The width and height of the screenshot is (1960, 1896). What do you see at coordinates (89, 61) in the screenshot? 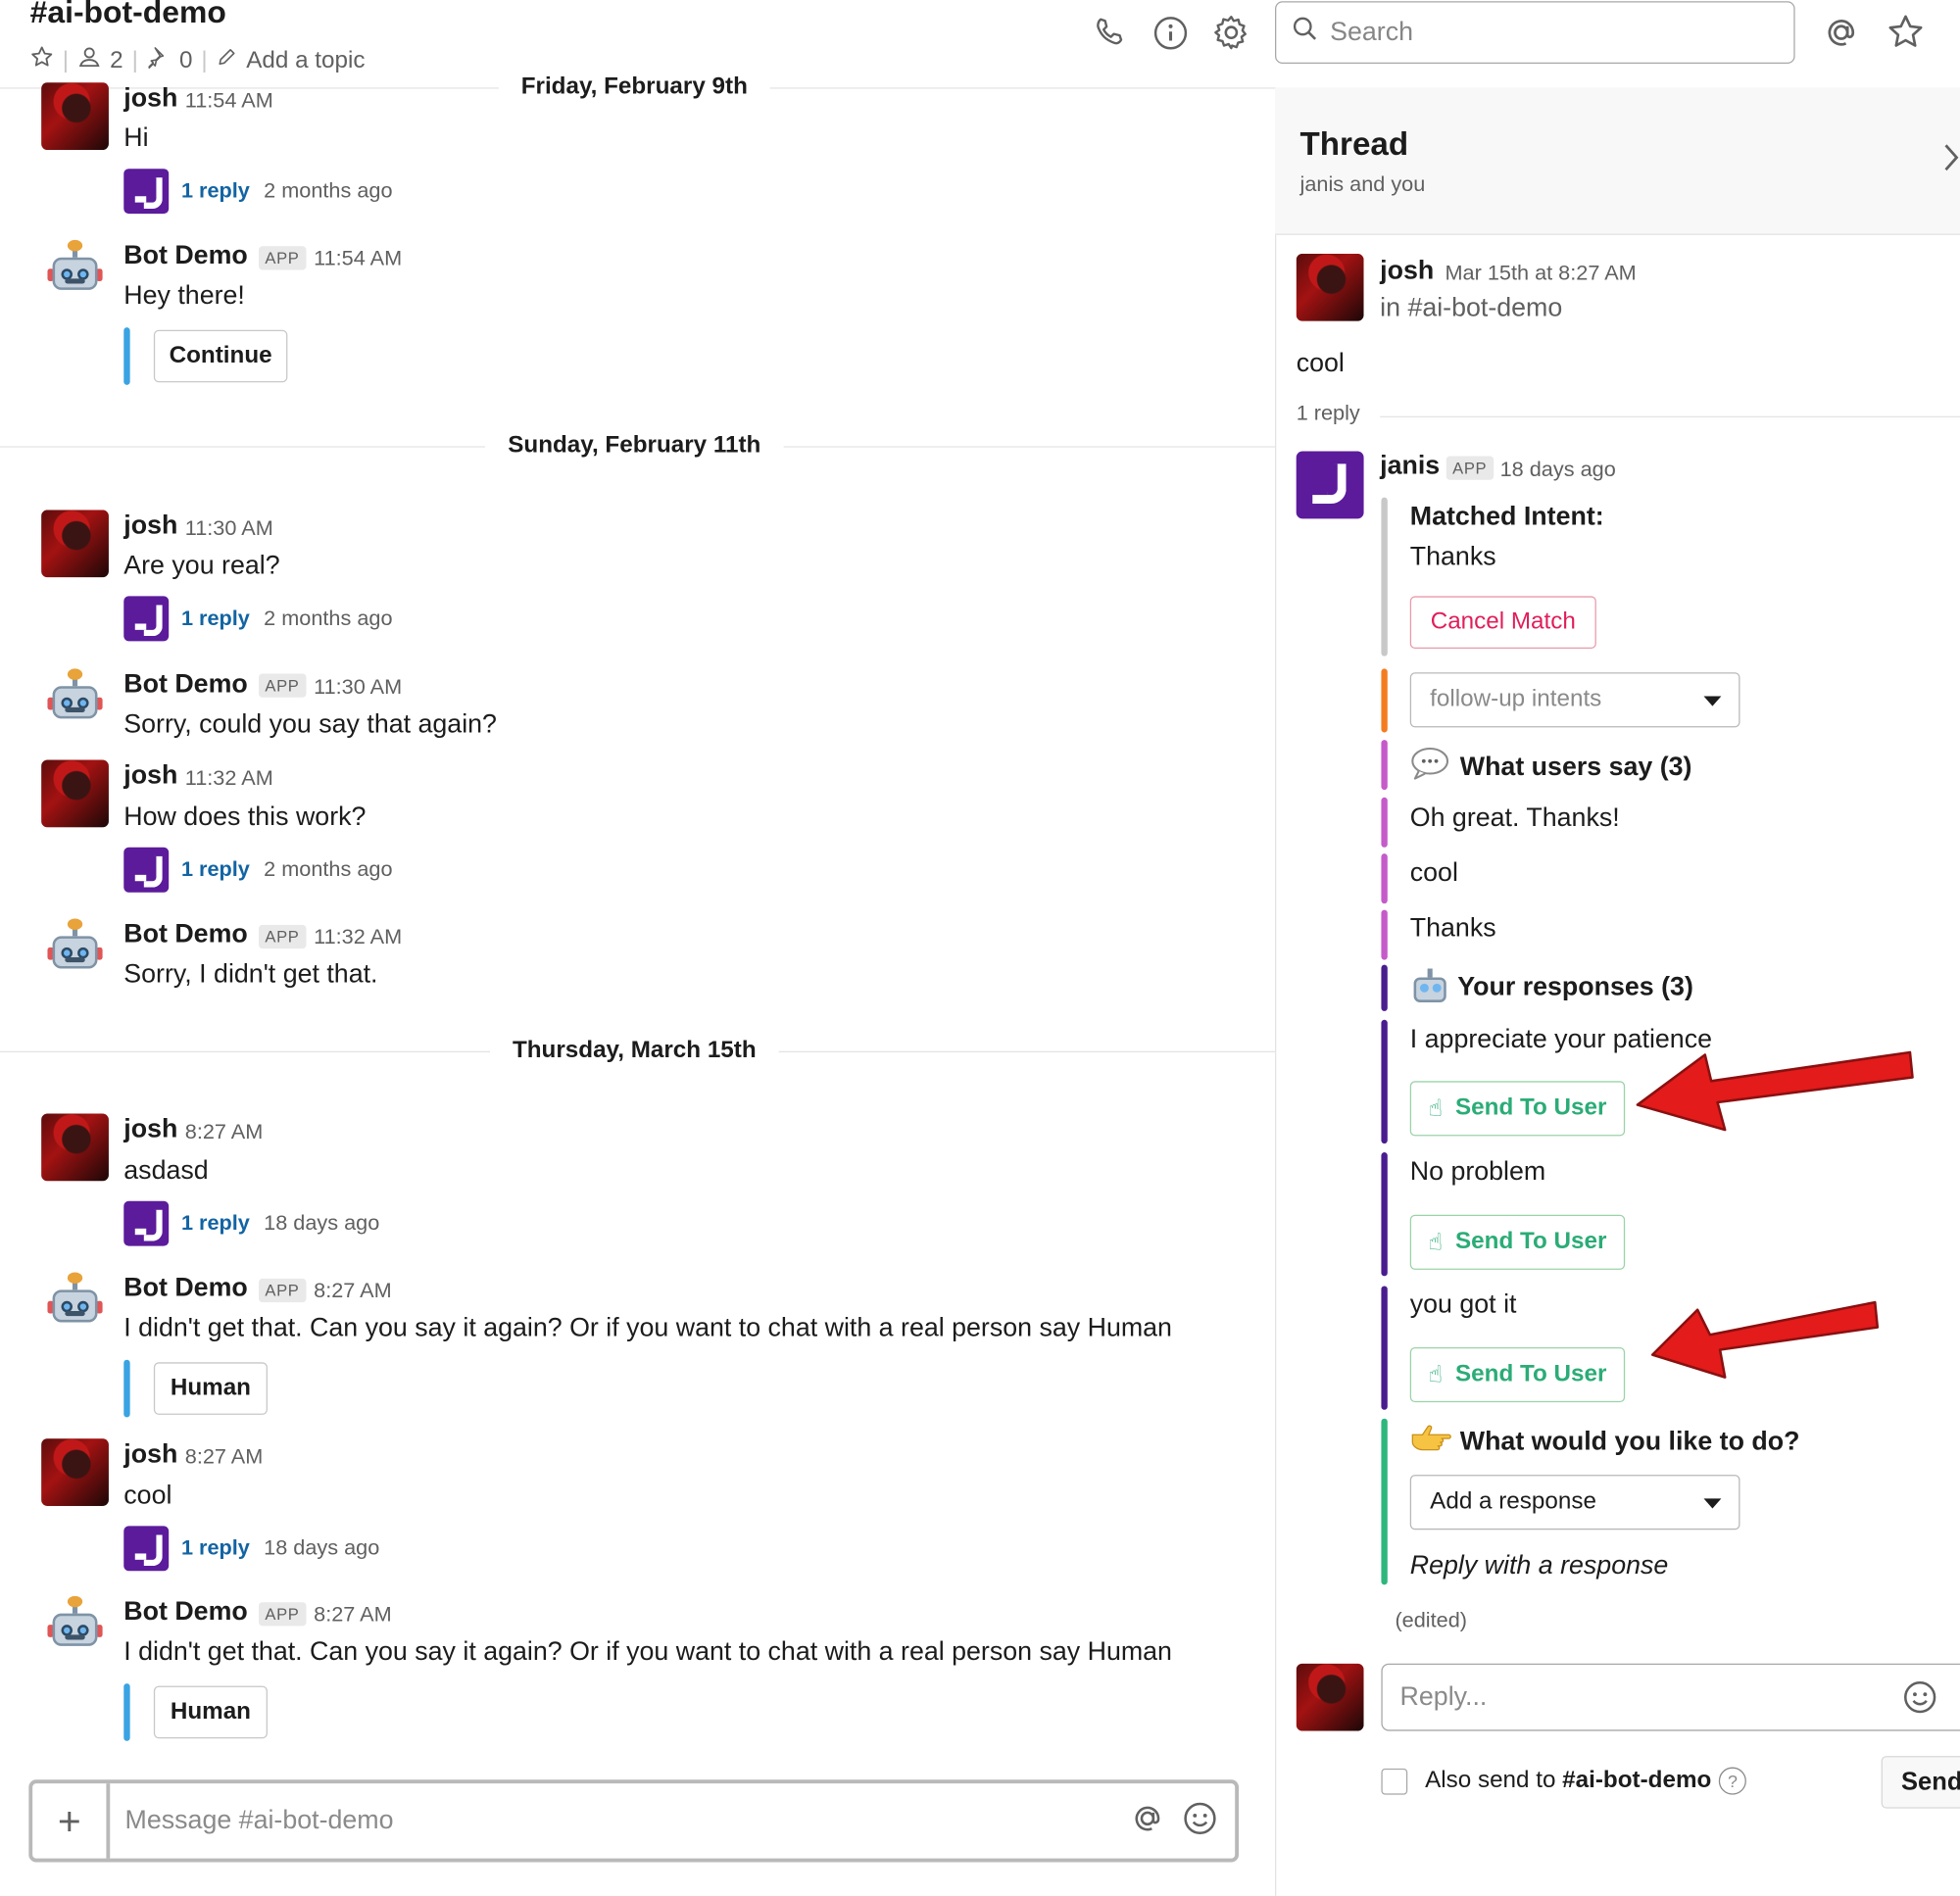
I see `members-icon` at bounding box center [89, 61].